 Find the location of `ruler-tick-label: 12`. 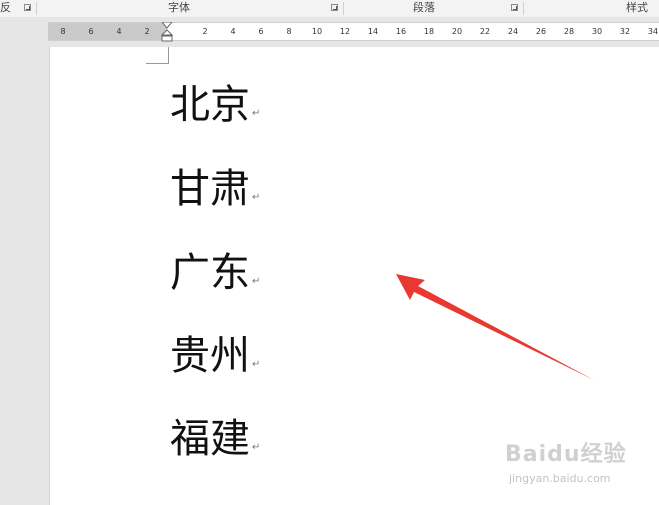

ruler-tick-label: 12 is located at coordinates (345, 31).